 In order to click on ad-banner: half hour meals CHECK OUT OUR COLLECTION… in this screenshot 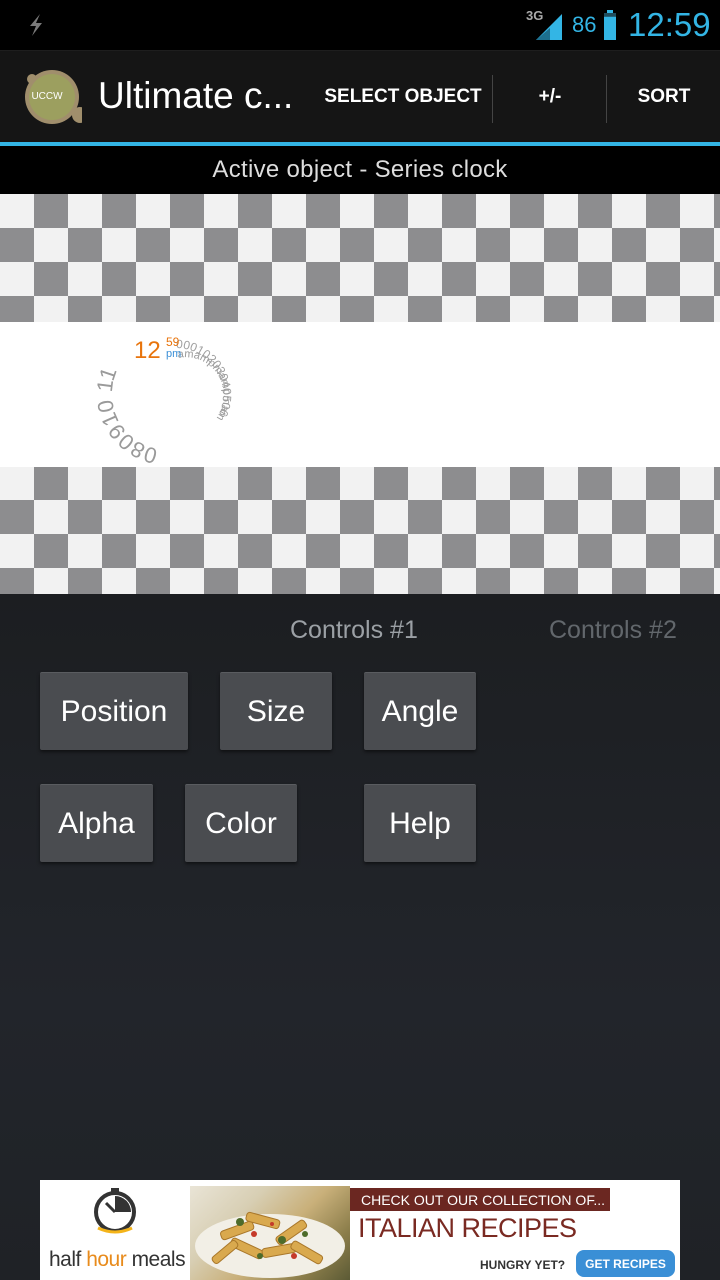, I will do `click(360, 1230)`.